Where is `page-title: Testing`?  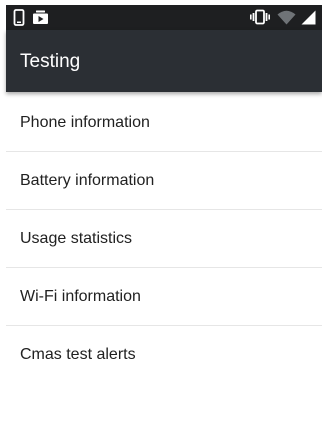 page-title: Testing is located at coordinates (50, 61).